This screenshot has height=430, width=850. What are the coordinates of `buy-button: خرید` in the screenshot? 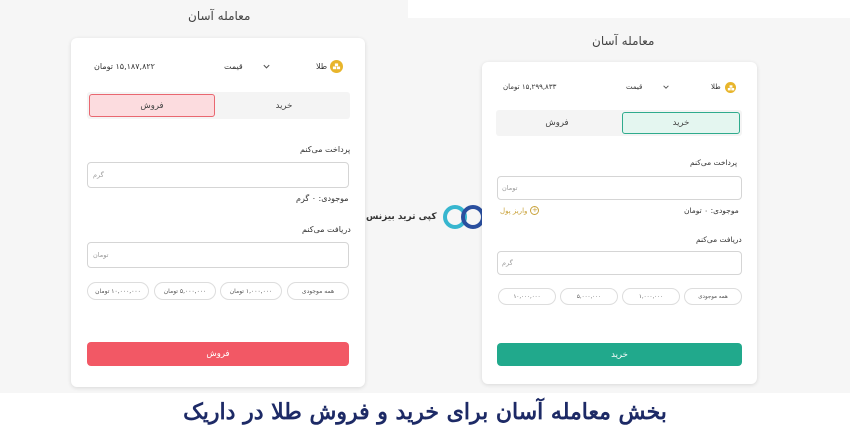 It's located at (619, 354).